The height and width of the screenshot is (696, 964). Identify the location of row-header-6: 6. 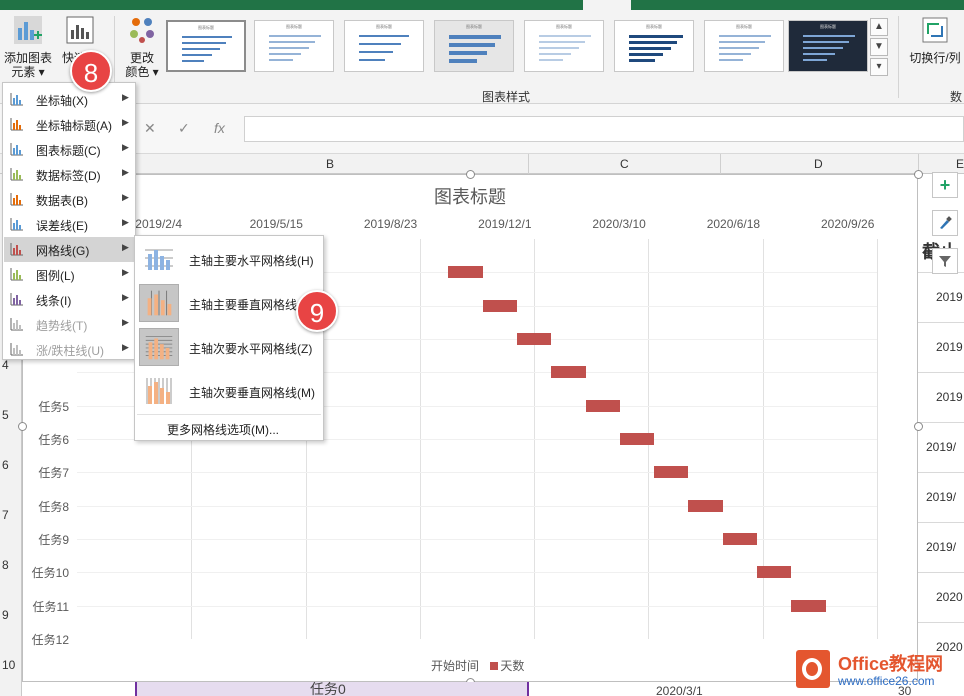
(5, 465).